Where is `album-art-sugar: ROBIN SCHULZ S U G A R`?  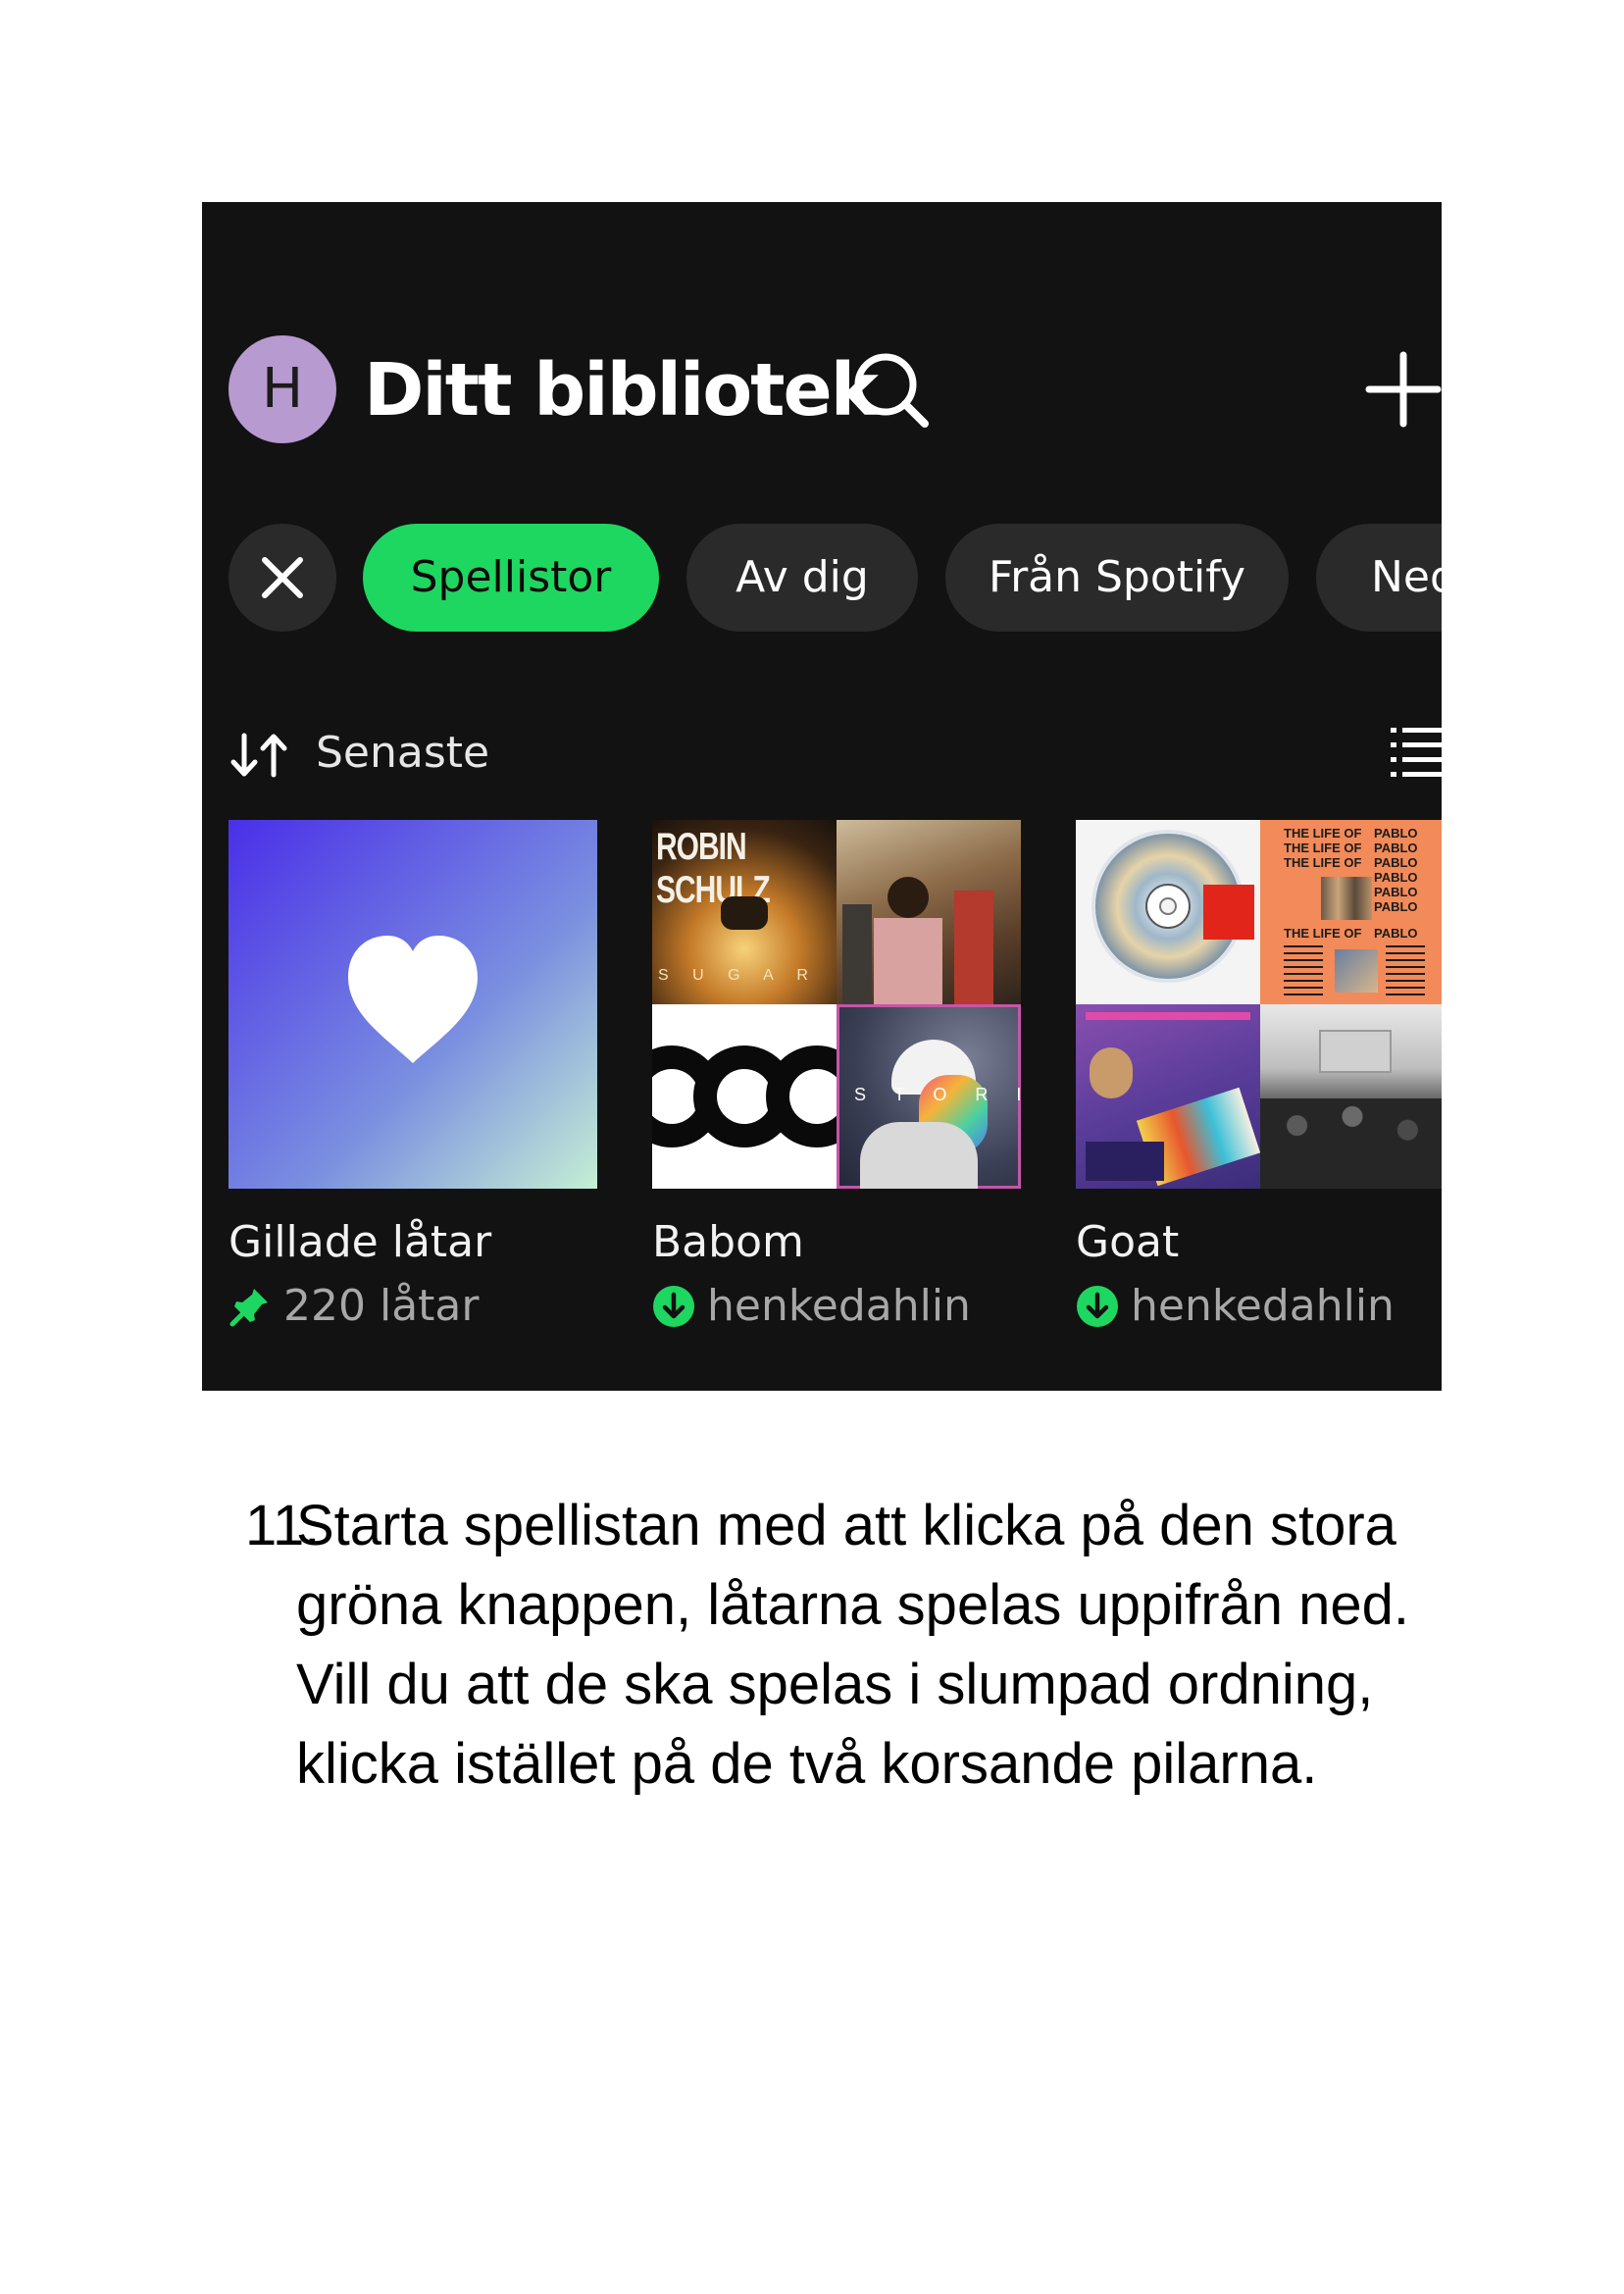 album-art-sugar: ROBIN SCHULZ S U G A R is located at coordinates (744, 912).